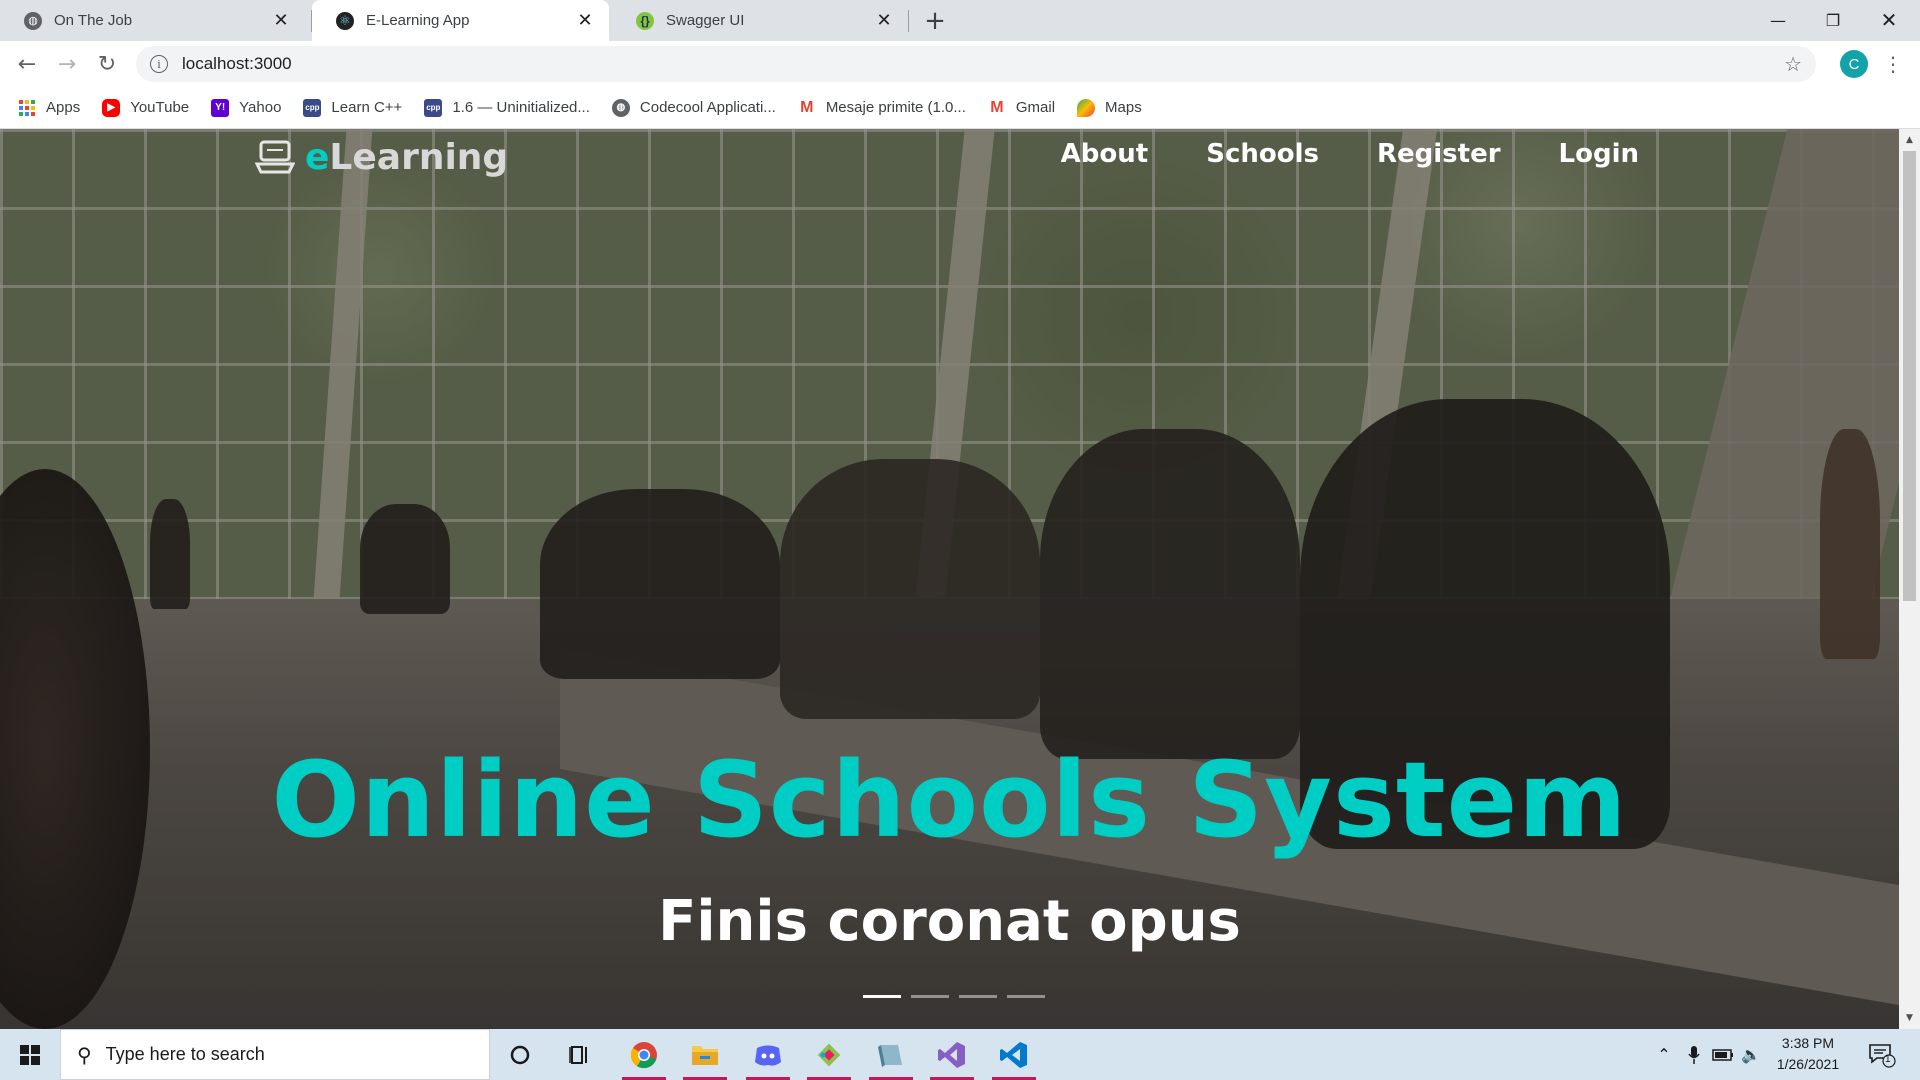 This screenshot has height=1080, width=1920. I want to click on bookmark-yahoo: Y! Yahoo, so click(246, 107).